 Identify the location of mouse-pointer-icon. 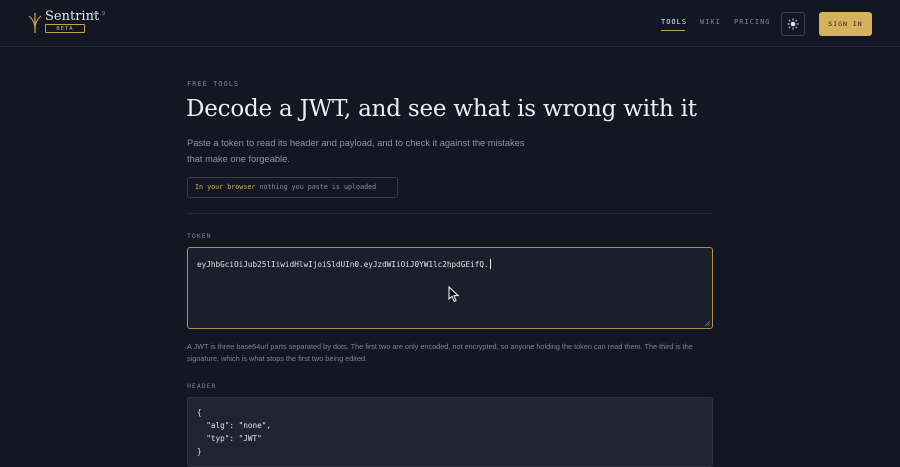
(454, 294).